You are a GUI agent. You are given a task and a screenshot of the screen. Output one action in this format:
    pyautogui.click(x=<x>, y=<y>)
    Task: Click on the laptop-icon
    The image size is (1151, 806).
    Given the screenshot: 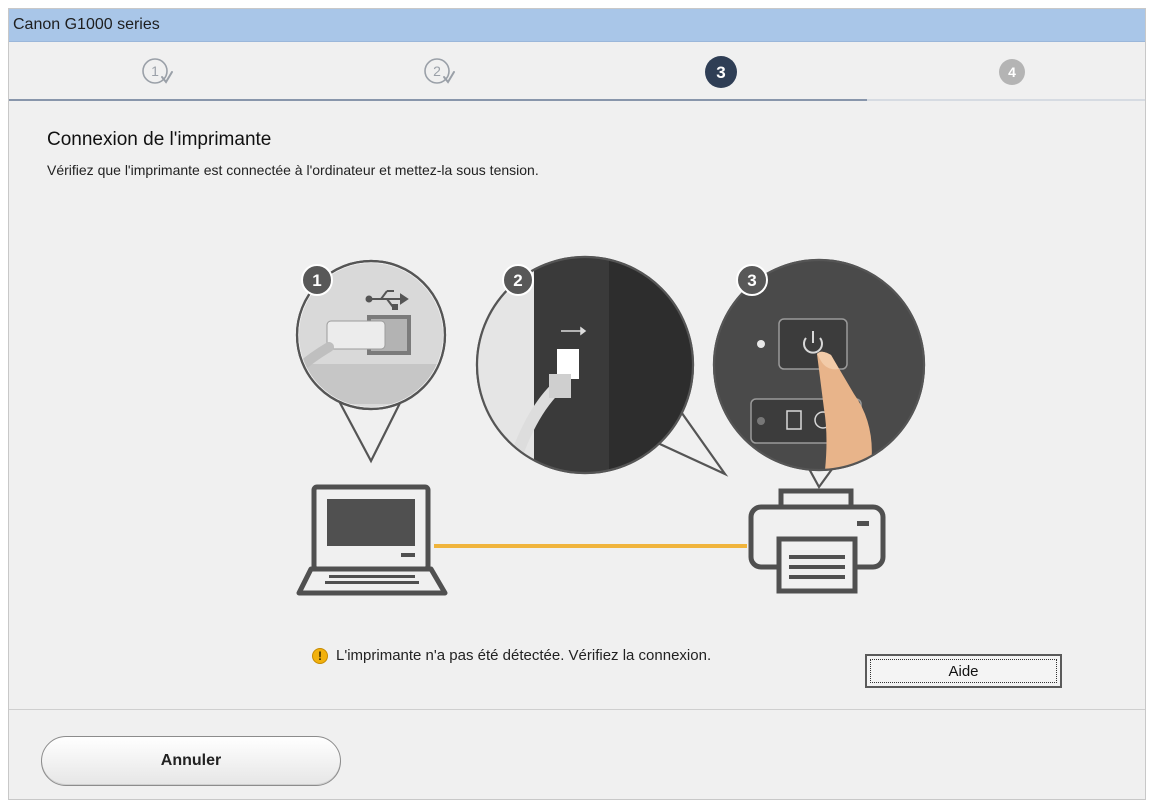 What is the action you would take?
    pyautogui.click(x=372, y=540)
    